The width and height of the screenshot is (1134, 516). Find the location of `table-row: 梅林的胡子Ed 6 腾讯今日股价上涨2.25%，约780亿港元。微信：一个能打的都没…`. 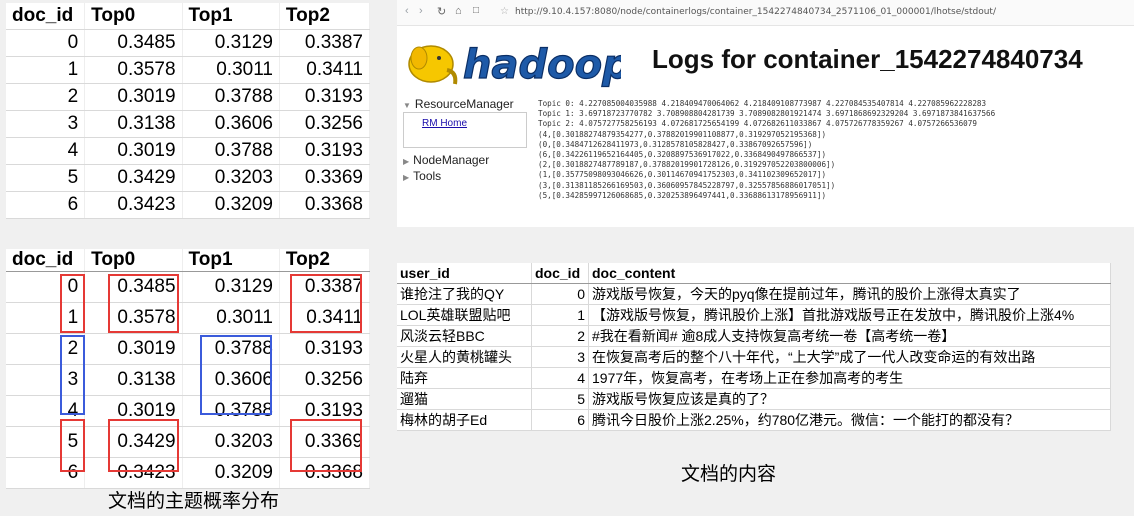

table-row: 梅林的胡子Ed 6 腾讯今日股价上涨2.25%，约780亿港元。微信：一个能打的都没… is located at coordinates (754, 420).